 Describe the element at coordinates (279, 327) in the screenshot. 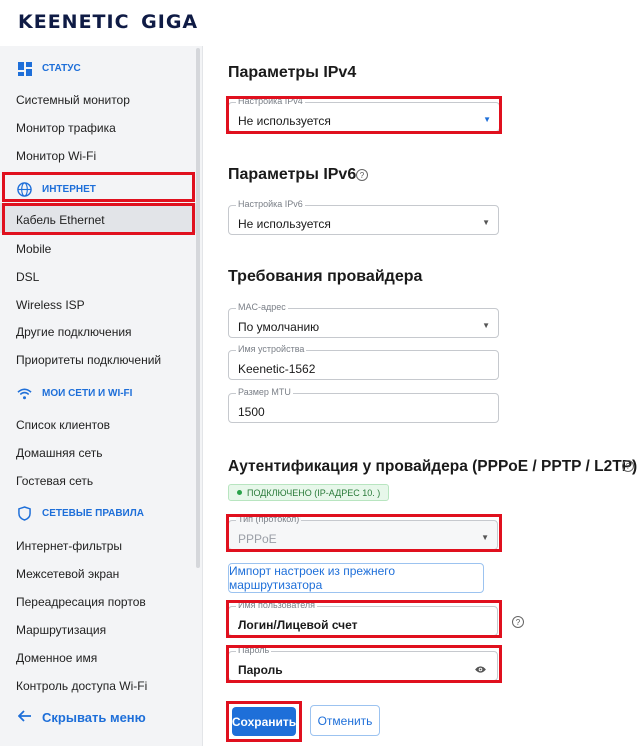

I see `mac-value: По умолчанию` at that location.